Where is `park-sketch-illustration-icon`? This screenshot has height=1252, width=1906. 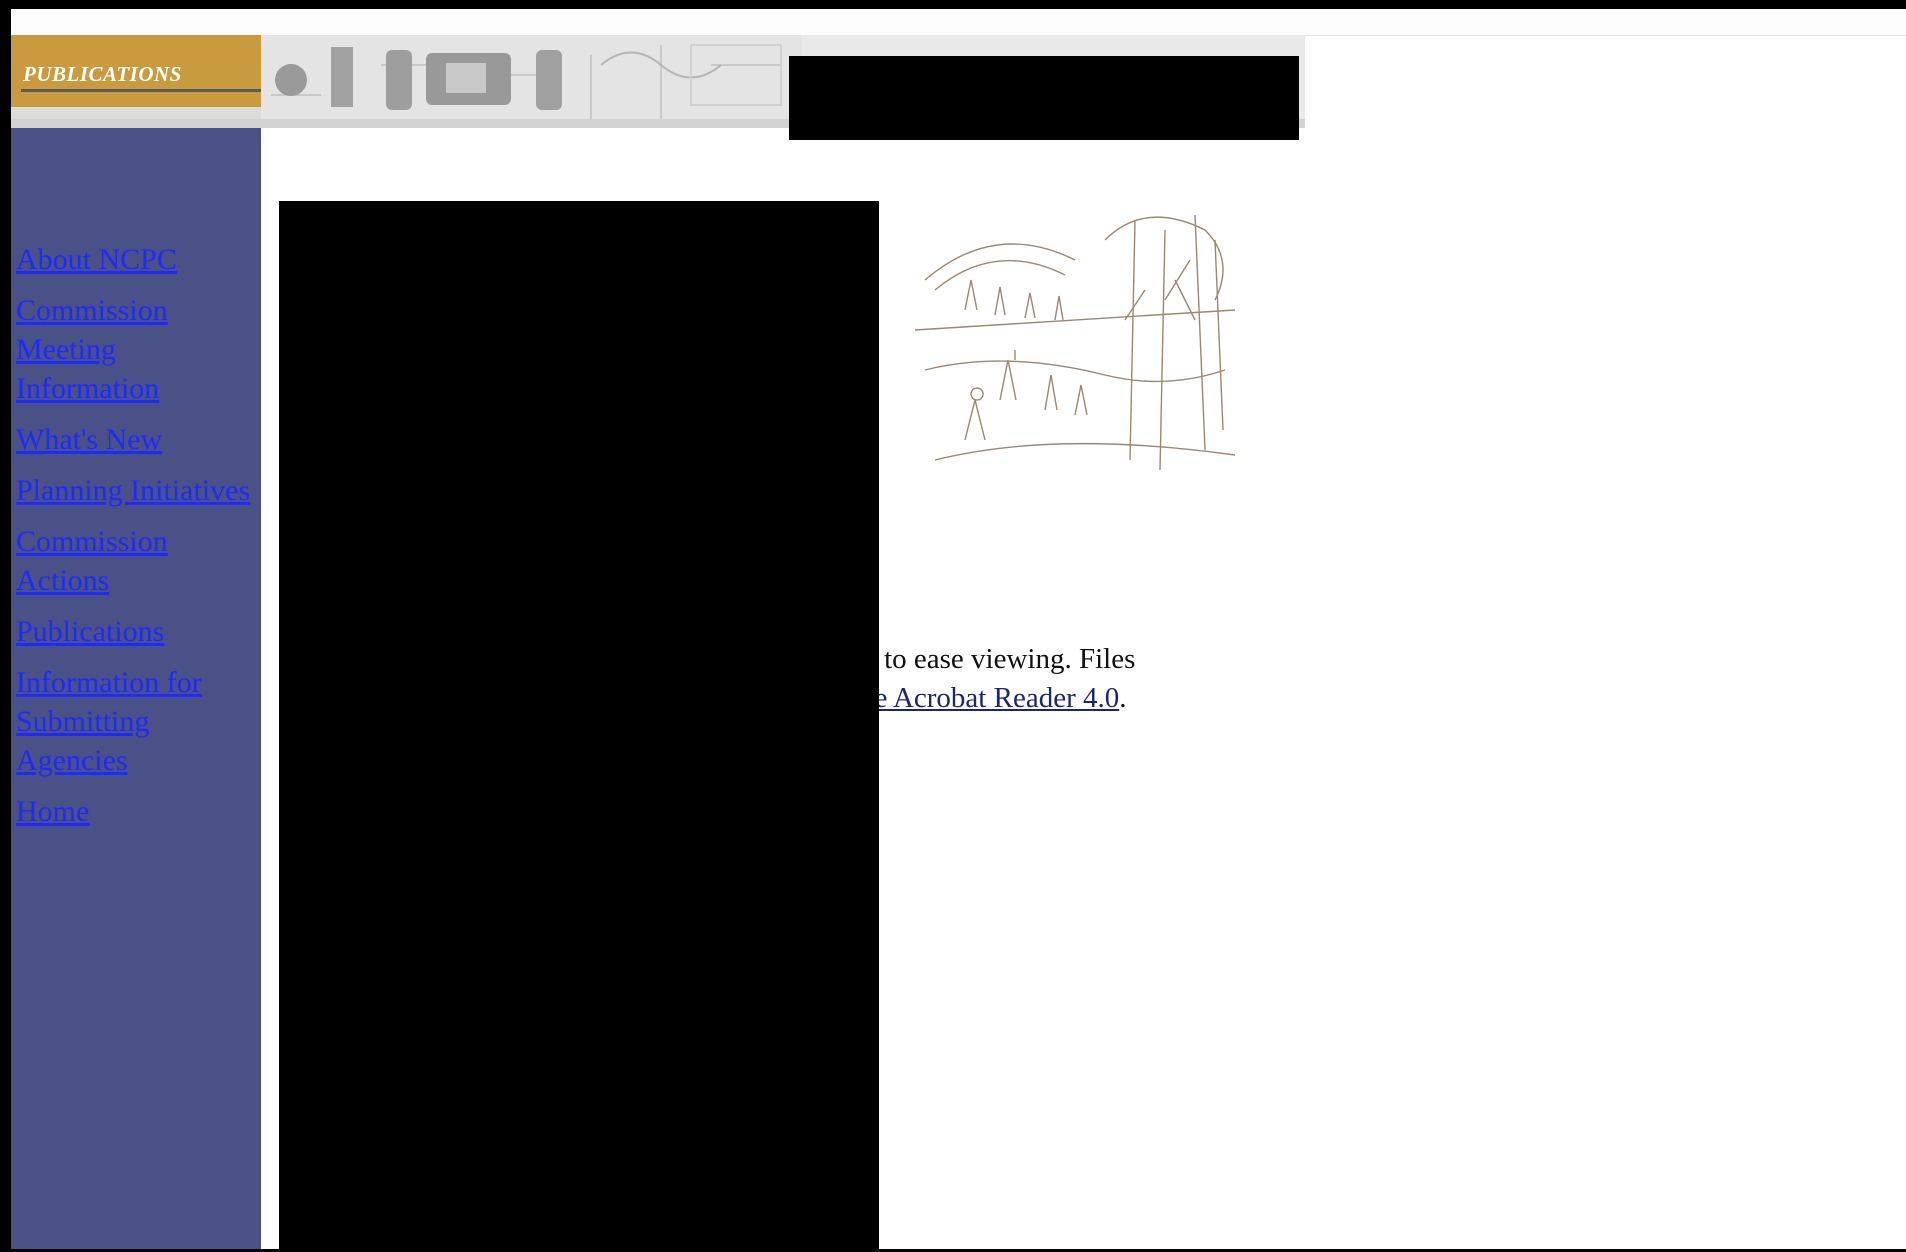
park-sketch-illustration-icon is located at coordinates (1075, 342).